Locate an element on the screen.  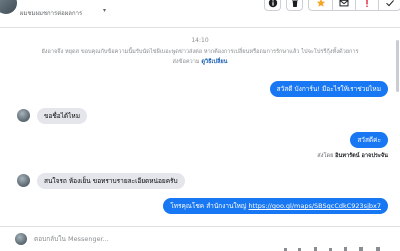
flag-button is located at coordinates (367, 5).